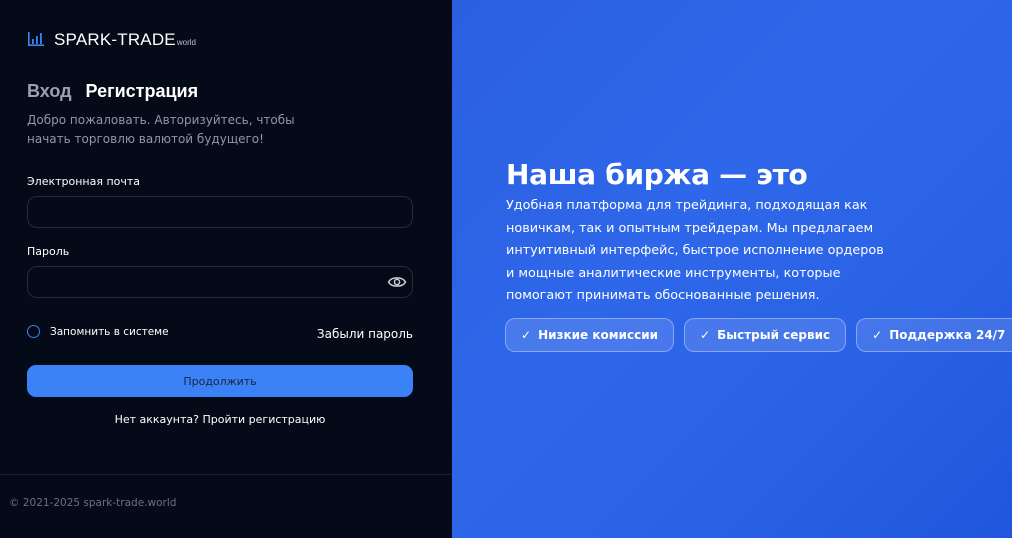 The image size is (1012, 538). I want to click on remember-label: Запомнить в системе, so click(109, 331).